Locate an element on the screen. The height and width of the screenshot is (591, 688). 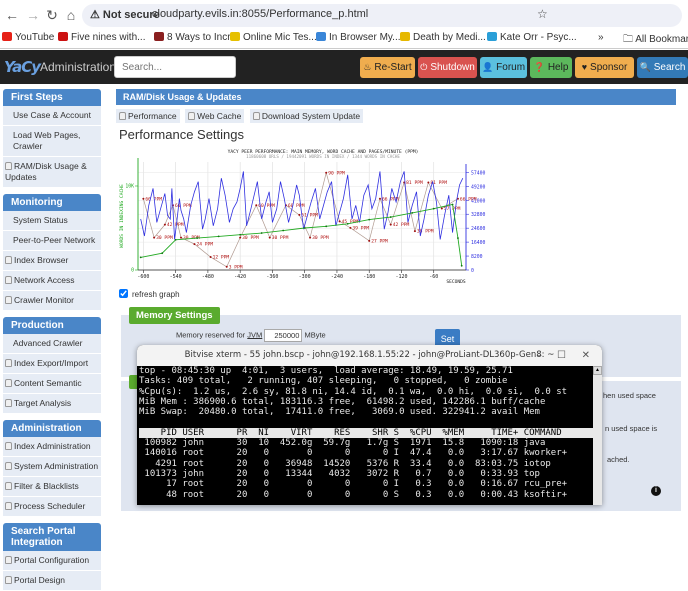
bookmark-label: YouTube is located at coordinates (35, 37).